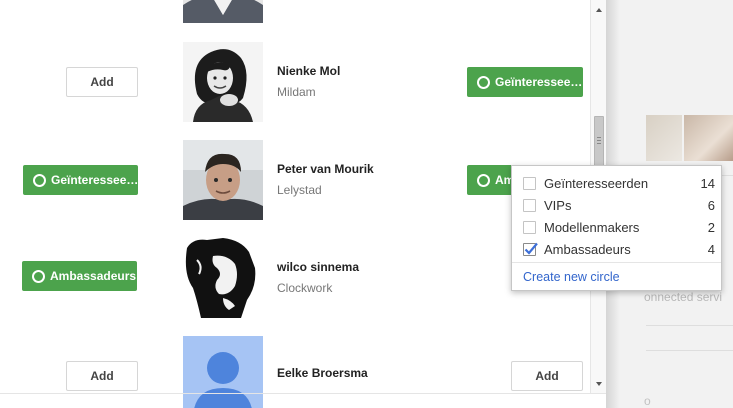 The height and width of the screenshot is (408, 733). Describe the element at coordinates (571, 277) in the screenshot. I see `create-new-circle-link: Create new circle` at that location.